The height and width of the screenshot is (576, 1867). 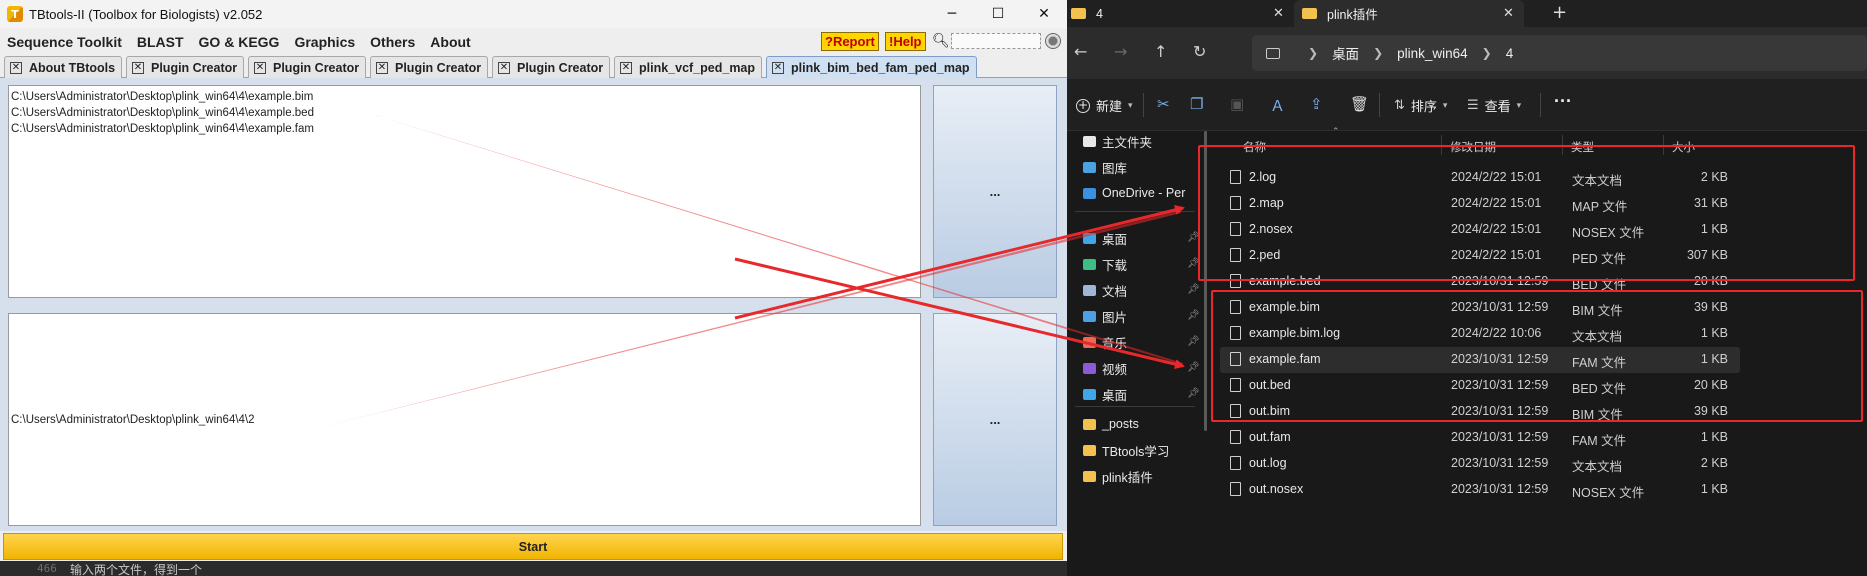 I want to click on sidebar-item: 音乐, so click(x=1105, y=342).